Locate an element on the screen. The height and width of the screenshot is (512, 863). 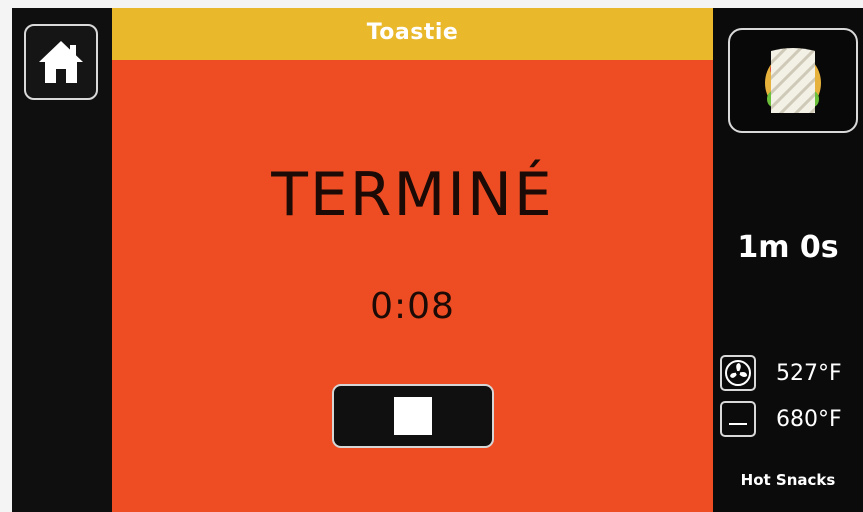
cook-time: 1m 0s is located at coordinates (788, 247).